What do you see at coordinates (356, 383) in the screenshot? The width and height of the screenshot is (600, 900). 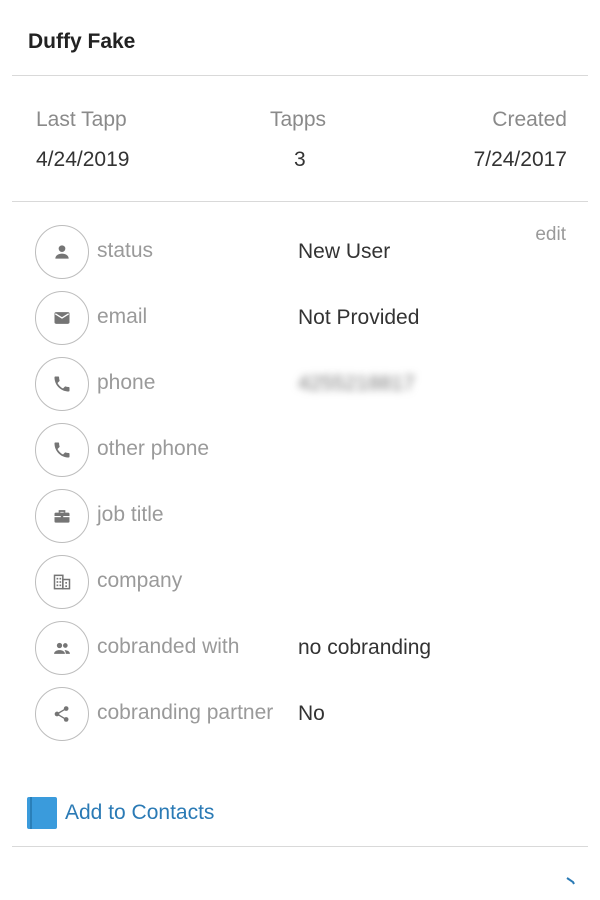 I see `field-value-phone: 4255218817` at bounding box center [356, 383].